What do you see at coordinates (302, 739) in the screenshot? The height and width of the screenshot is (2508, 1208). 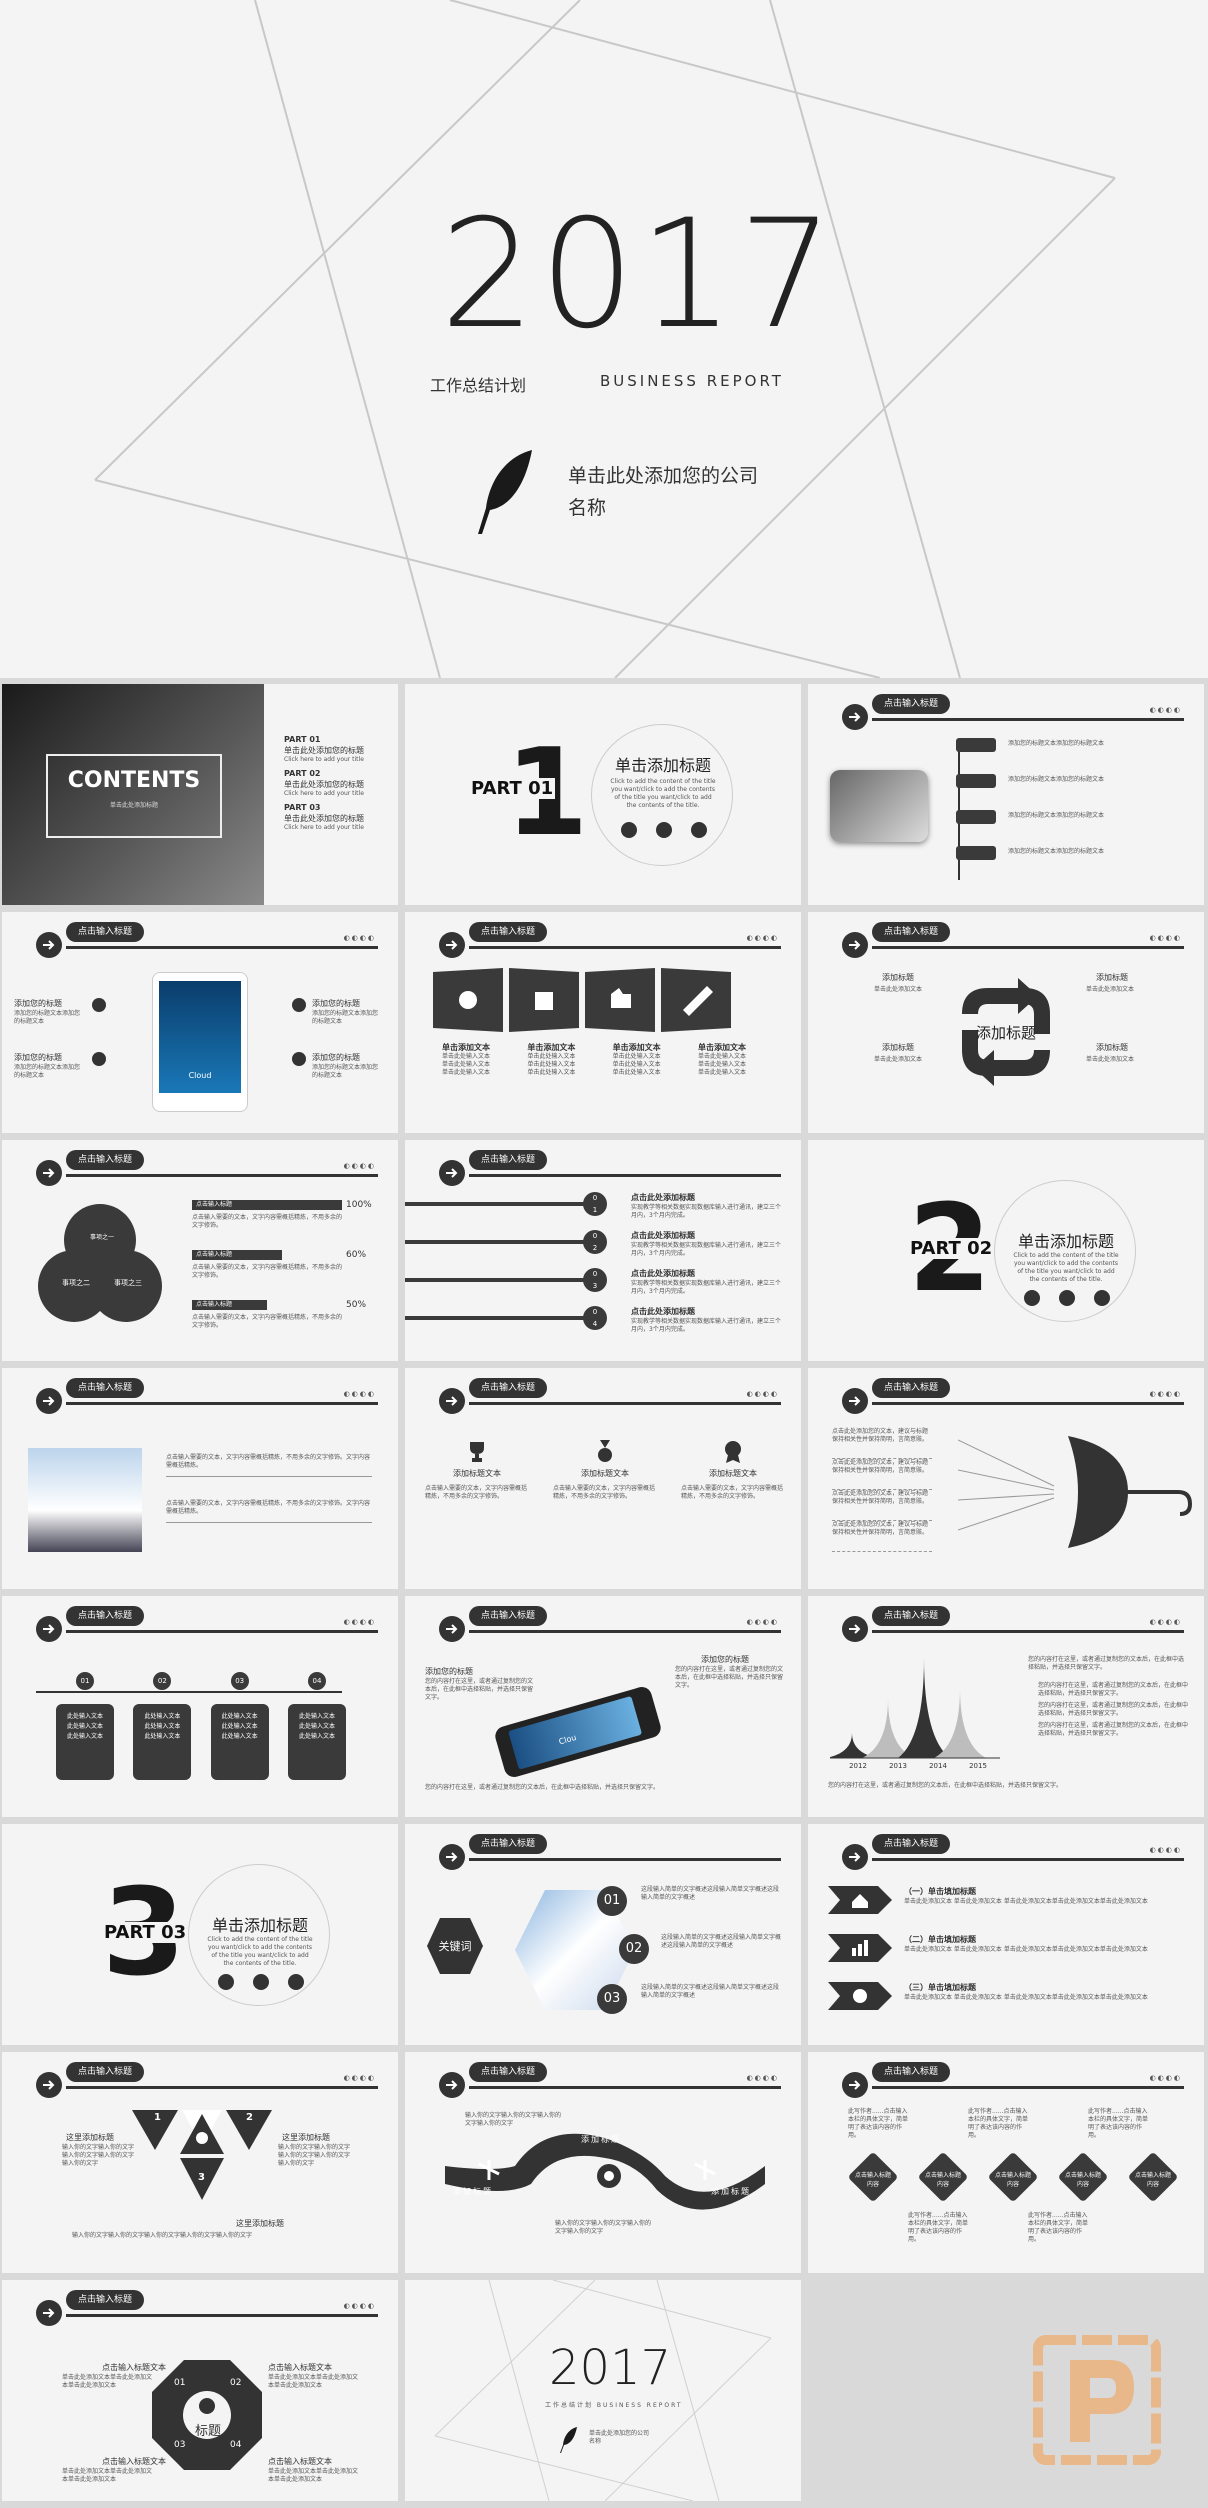 I see `part-label: PART 01` at bounding box center [302, 739].